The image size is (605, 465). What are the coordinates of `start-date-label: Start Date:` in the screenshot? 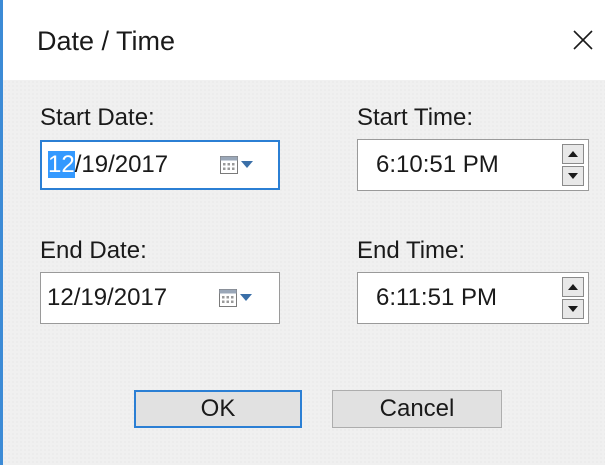 It's located at (97, 117).